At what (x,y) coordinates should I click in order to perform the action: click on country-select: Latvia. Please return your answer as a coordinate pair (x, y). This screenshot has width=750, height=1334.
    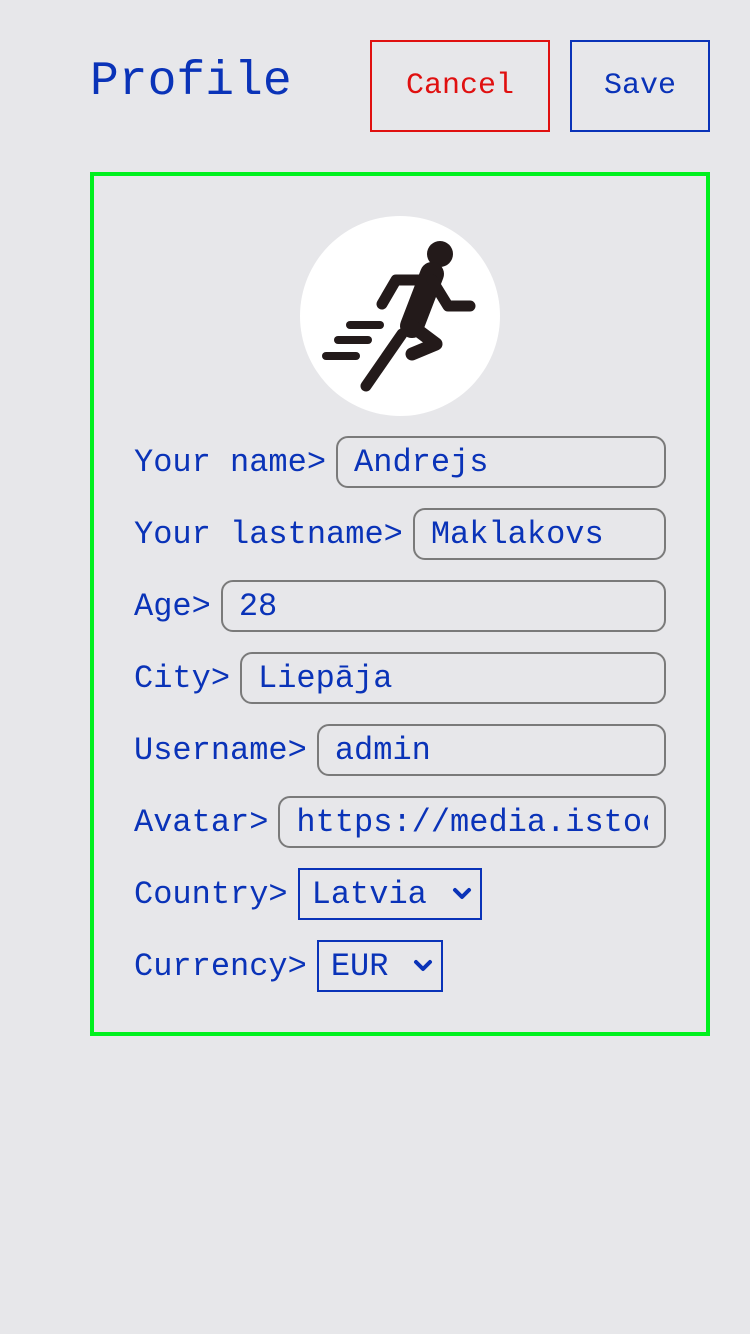
    Looking at the image, I should click on (389, 894).